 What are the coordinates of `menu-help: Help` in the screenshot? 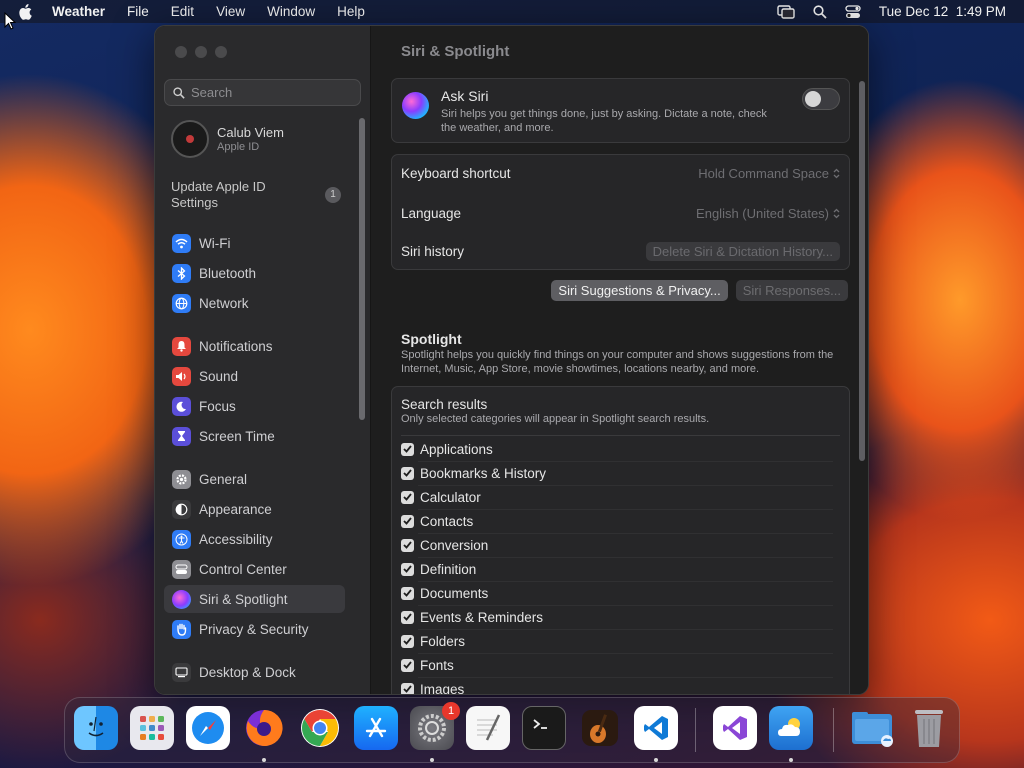 It's located at (351, 11).